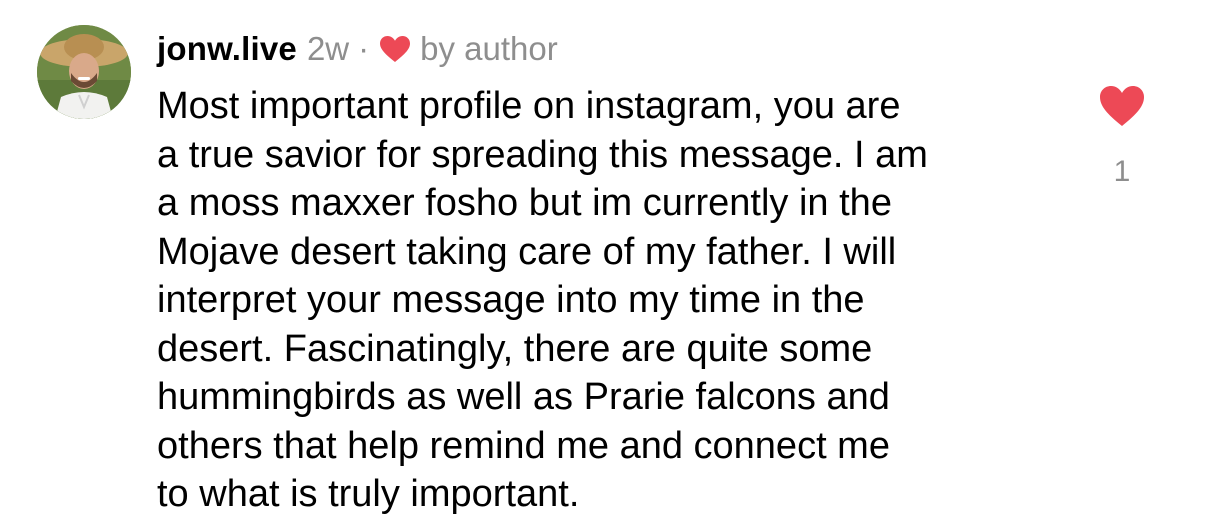  What do you see at coordinates (1122, 172) in the screenshot?
I see `like-count: 1` at bounding box center [1122, 172].